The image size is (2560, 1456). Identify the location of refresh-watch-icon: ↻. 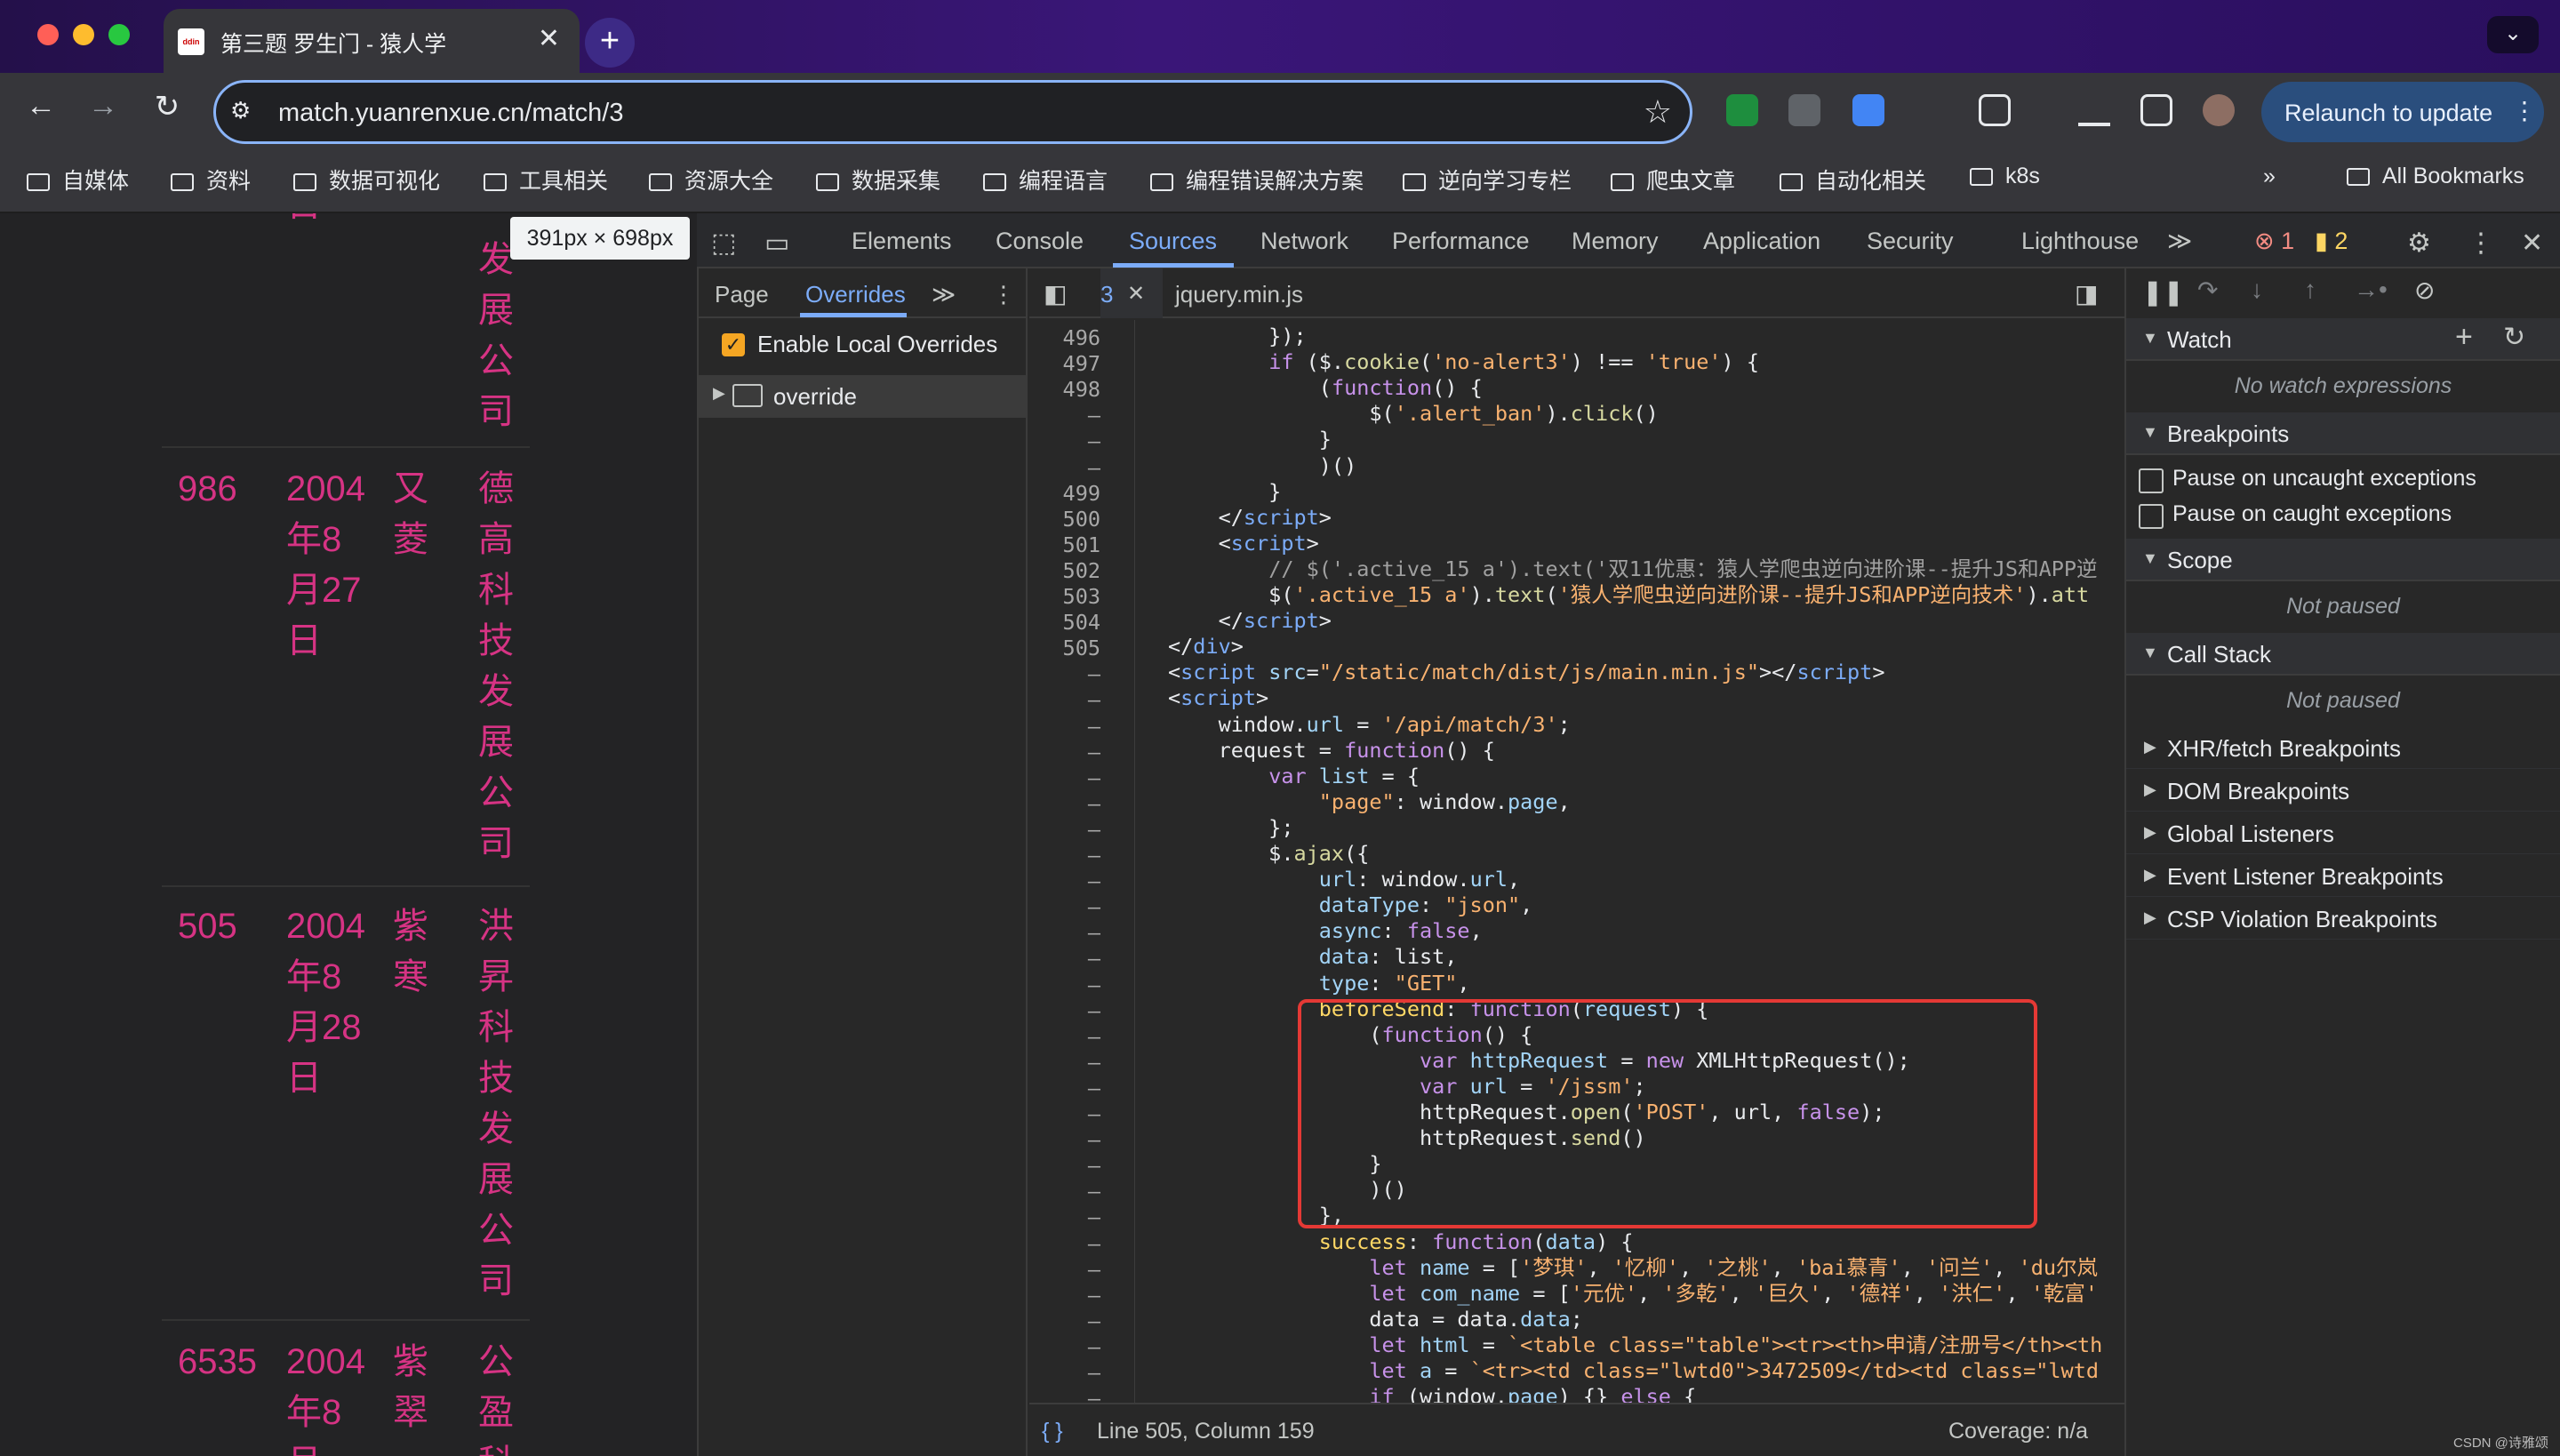
(2514, 337).